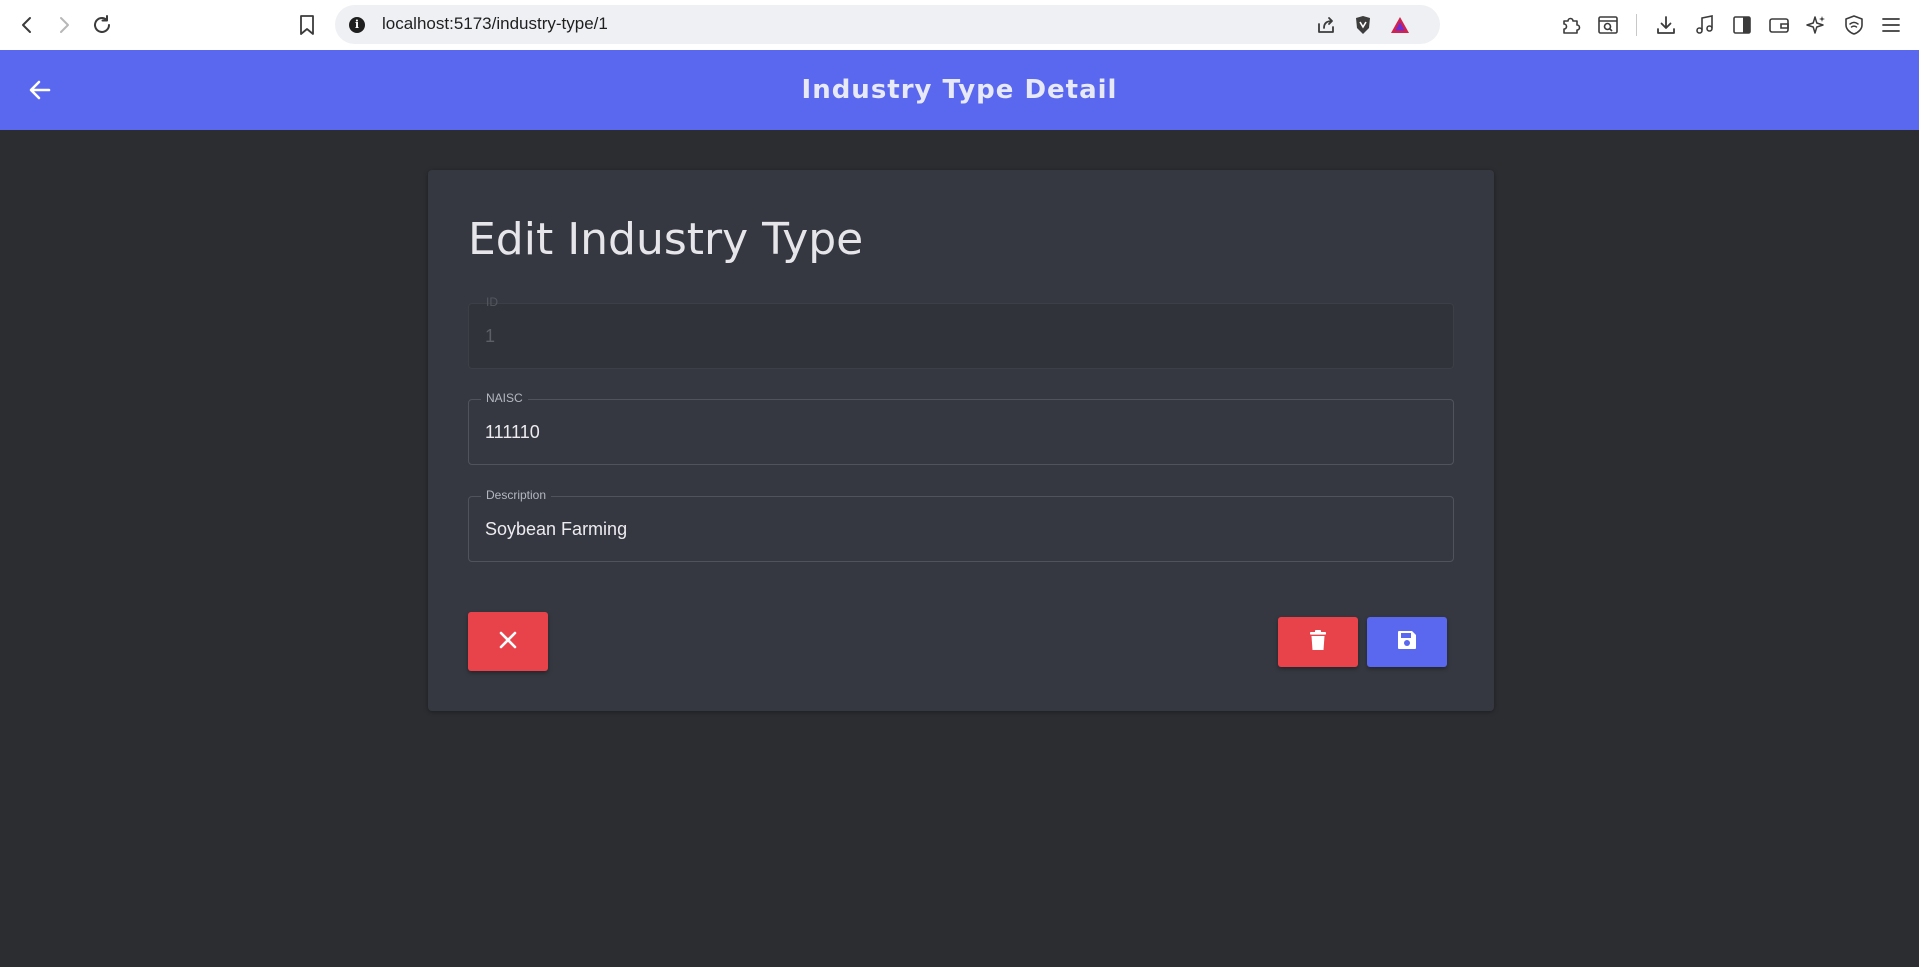 The width and height of the screenshot is (1919, 967). Describe the element at coordinates (40, 90) in the screenshot. I see `back-arrow-icon` at that location.